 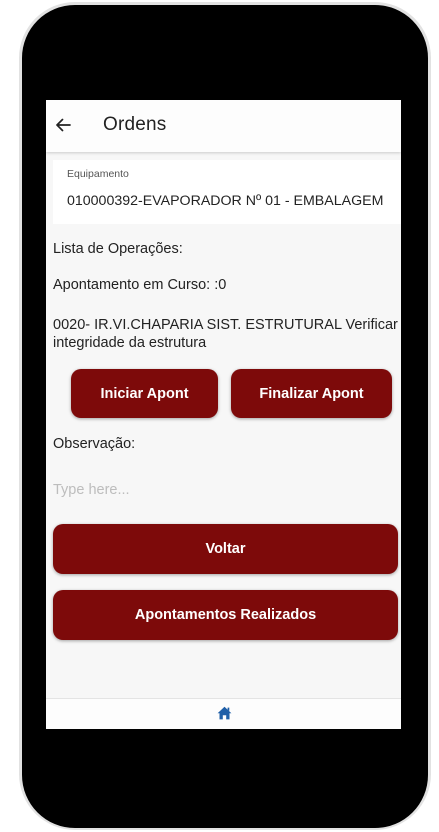 What do you see at coordinates (225, 549) in the screenshot?
I see `back-button: Voltar` at bounding box center [225, 549].